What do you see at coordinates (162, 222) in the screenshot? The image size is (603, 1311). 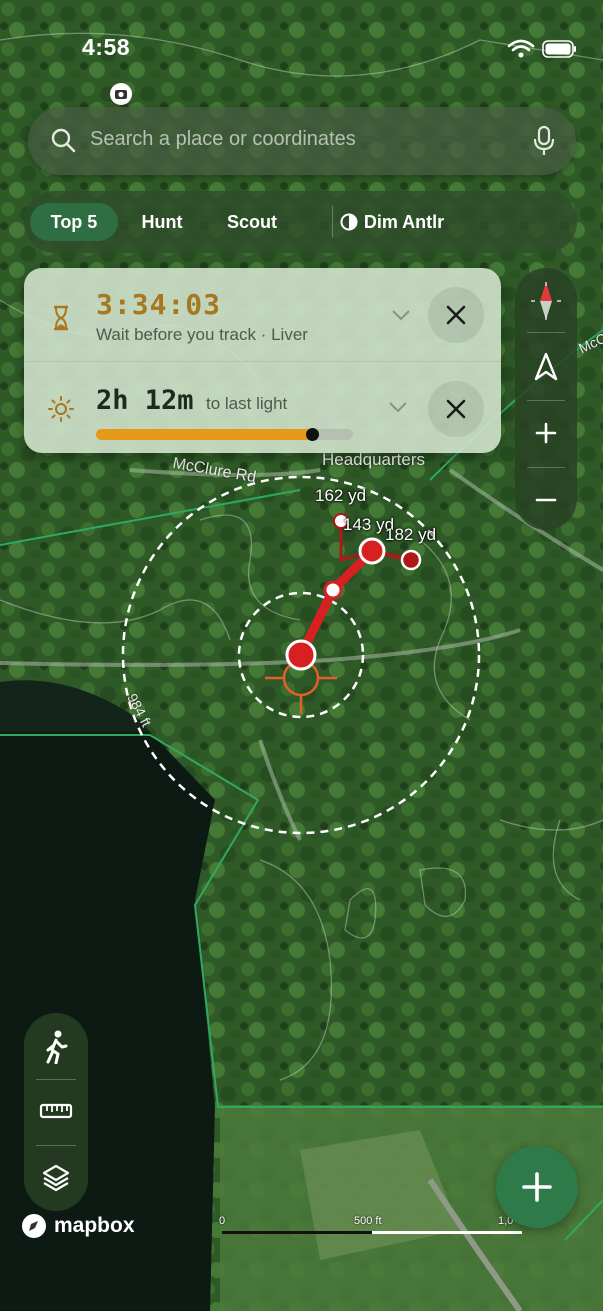 I see `tab-hunt: Hunt` at bounding box center [162, 222].